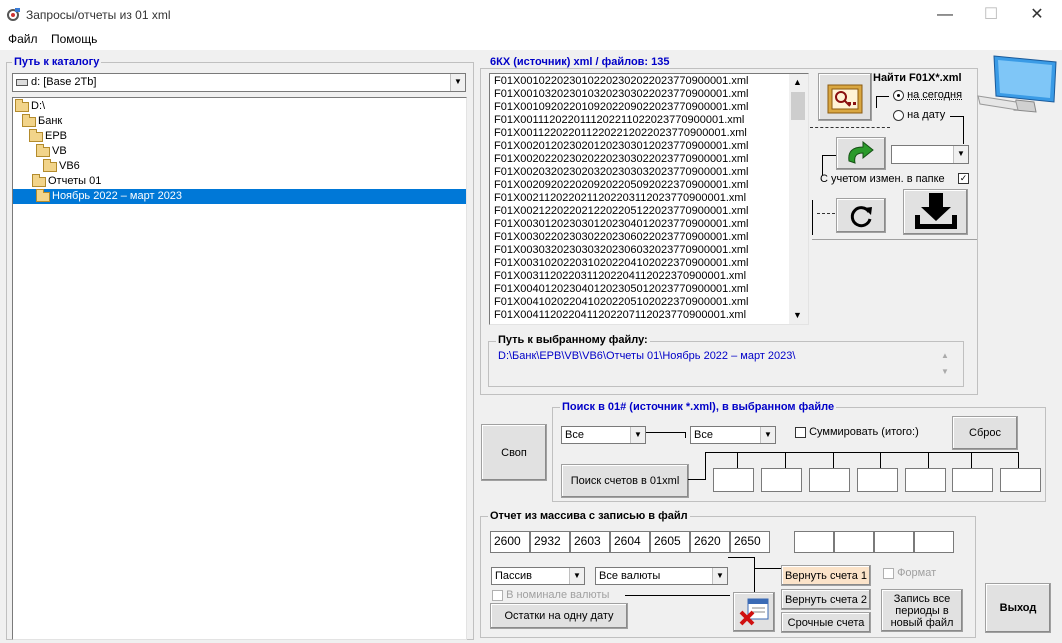 The height and width of the screenshot is (643, 1062). What do you see at coordinates (239, 181) in the screenshot?
I see `tree-item: Отчеты 01` at bounding box center [239, 181].